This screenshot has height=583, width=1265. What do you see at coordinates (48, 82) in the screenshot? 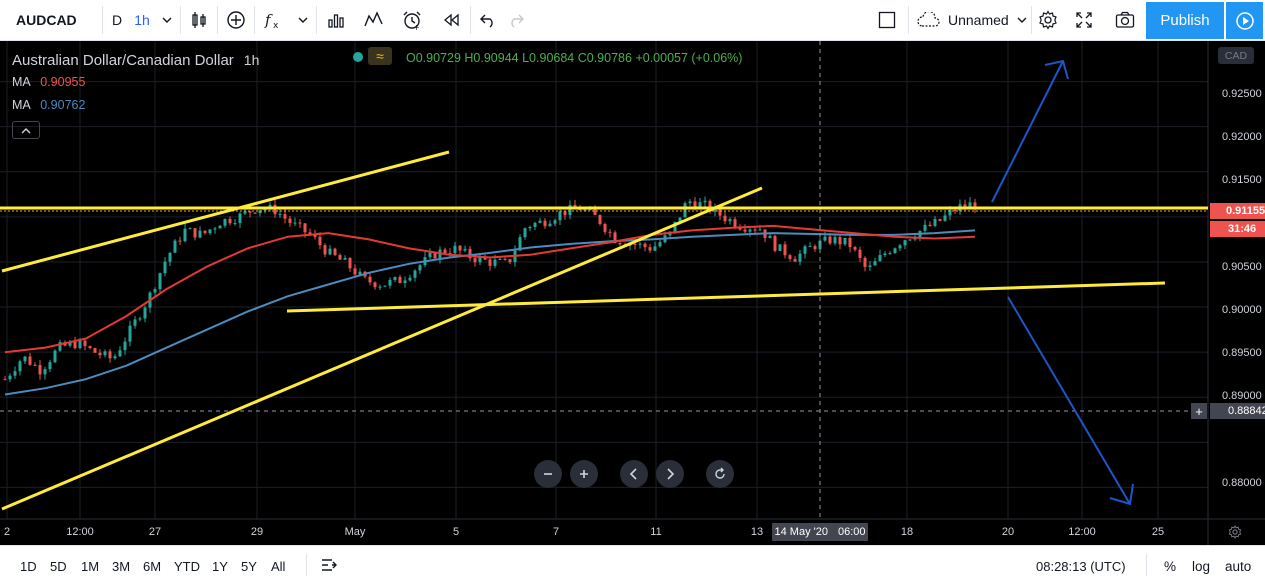
I see `ma1-legend: MA 0.90955` at bounding box center [48, 82].